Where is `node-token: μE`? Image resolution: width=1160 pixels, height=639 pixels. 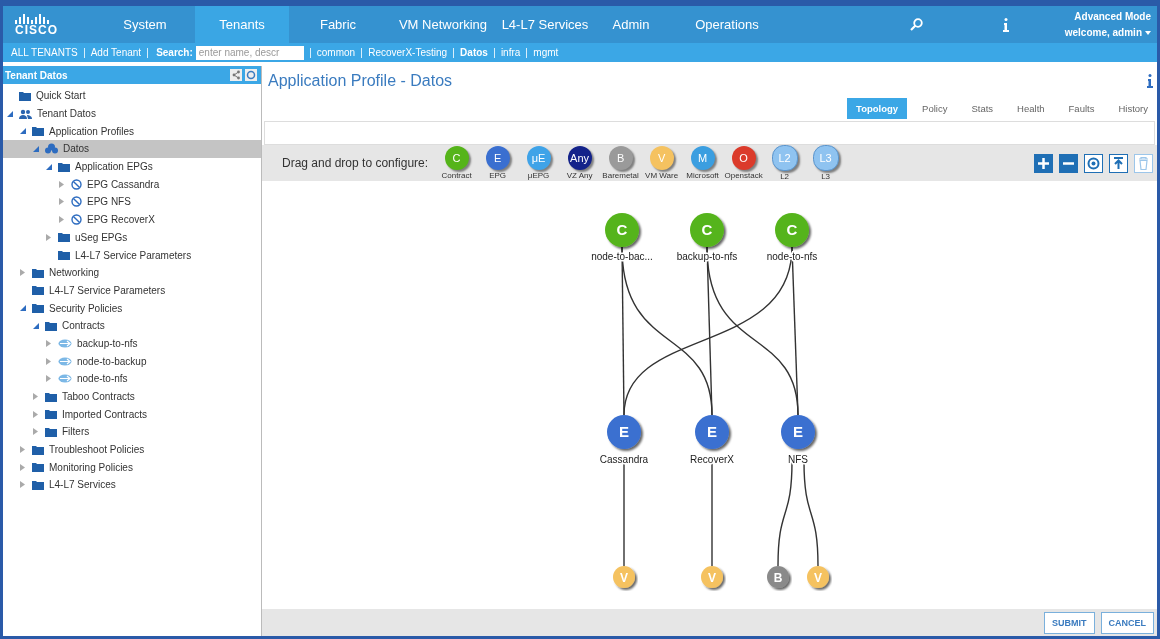 node-token: μE is located at coordinates (538, 158).